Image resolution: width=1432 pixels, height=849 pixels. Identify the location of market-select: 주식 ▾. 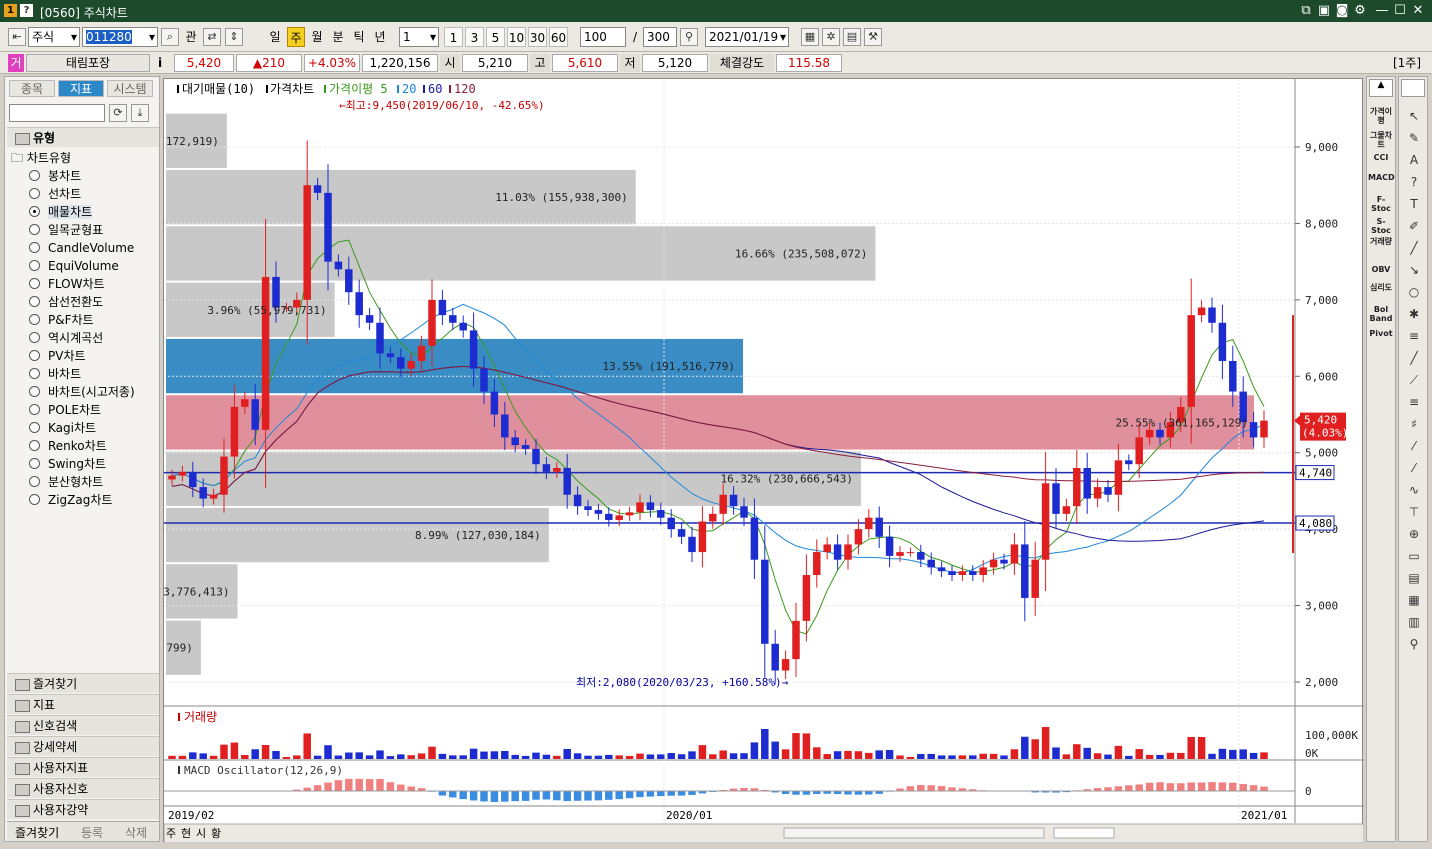
(54, 37).